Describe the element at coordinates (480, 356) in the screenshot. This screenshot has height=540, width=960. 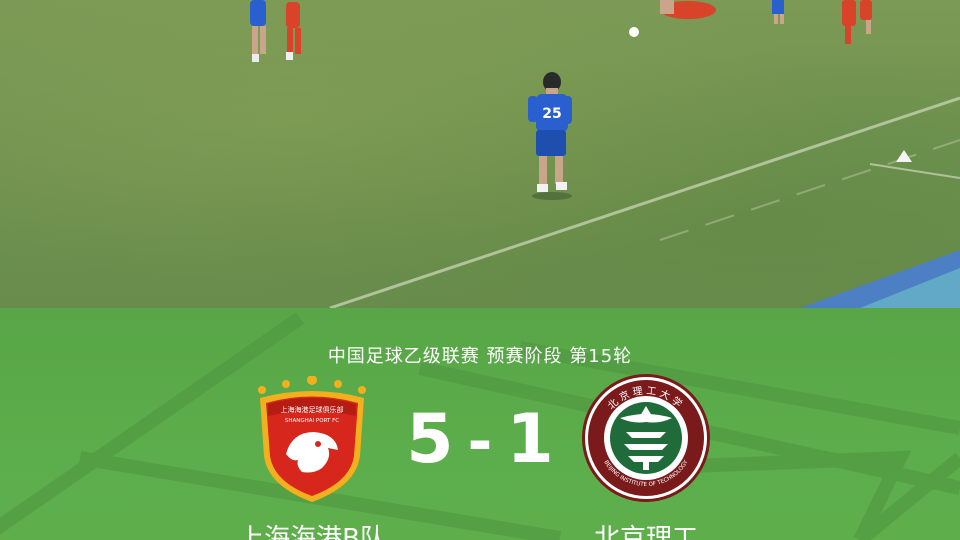
I see `league-round-title: 中国足球乙级联赛 预赛阶段 第15轮` at that location.